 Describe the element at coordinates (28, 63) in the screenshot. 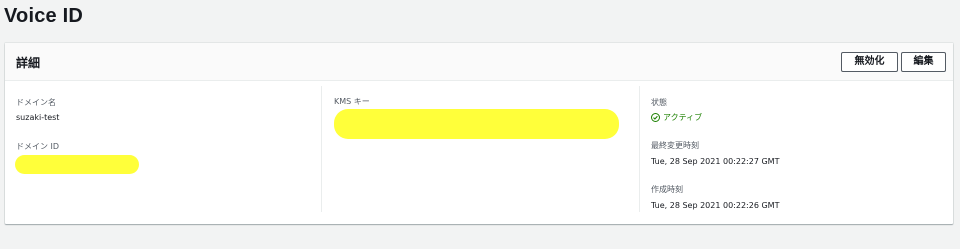

I see `details-panel-title: 詳細` at that location.